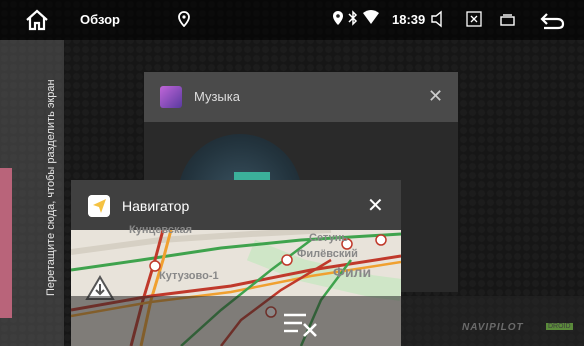  What do you see at coordinates (189, 276) in the screenshot?
I see `map-label: Кутузово-1` at bounding box center [189, 276].